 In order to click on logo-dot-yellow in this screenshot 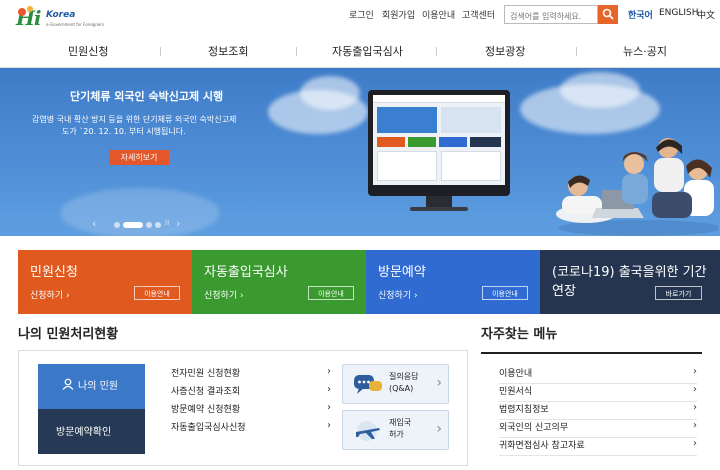, I will do `click(30, 9)`.